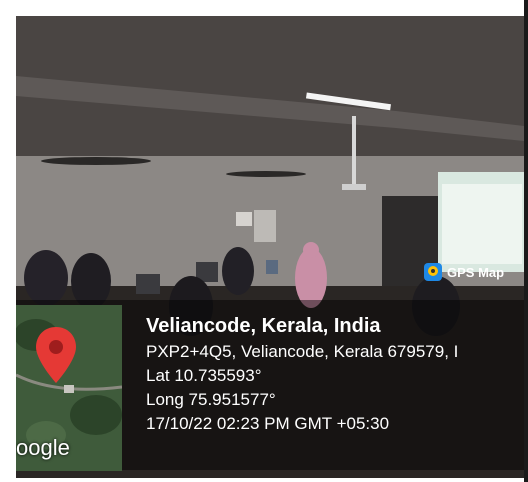 This screenshot has width=528, height=482. I want to click on map-thumbnail: oogle, so click(69, 388).